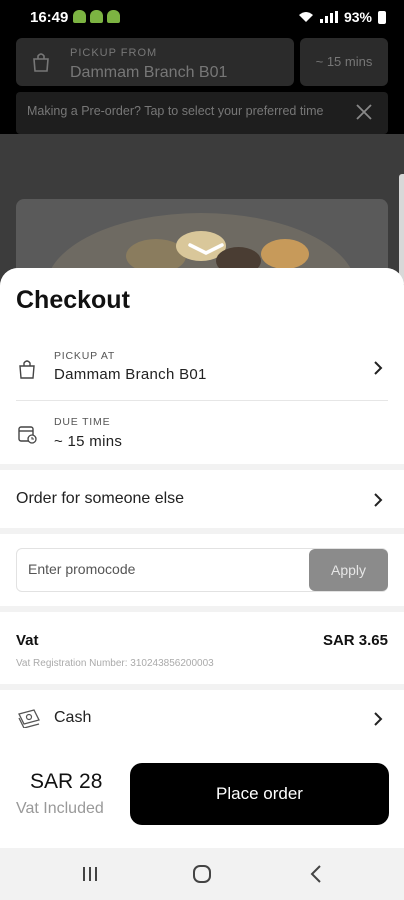 Image resolution: width=404 pixels, height=900 pixels. I want to click on vat-included-label: Vat Included, so click(60, 808).